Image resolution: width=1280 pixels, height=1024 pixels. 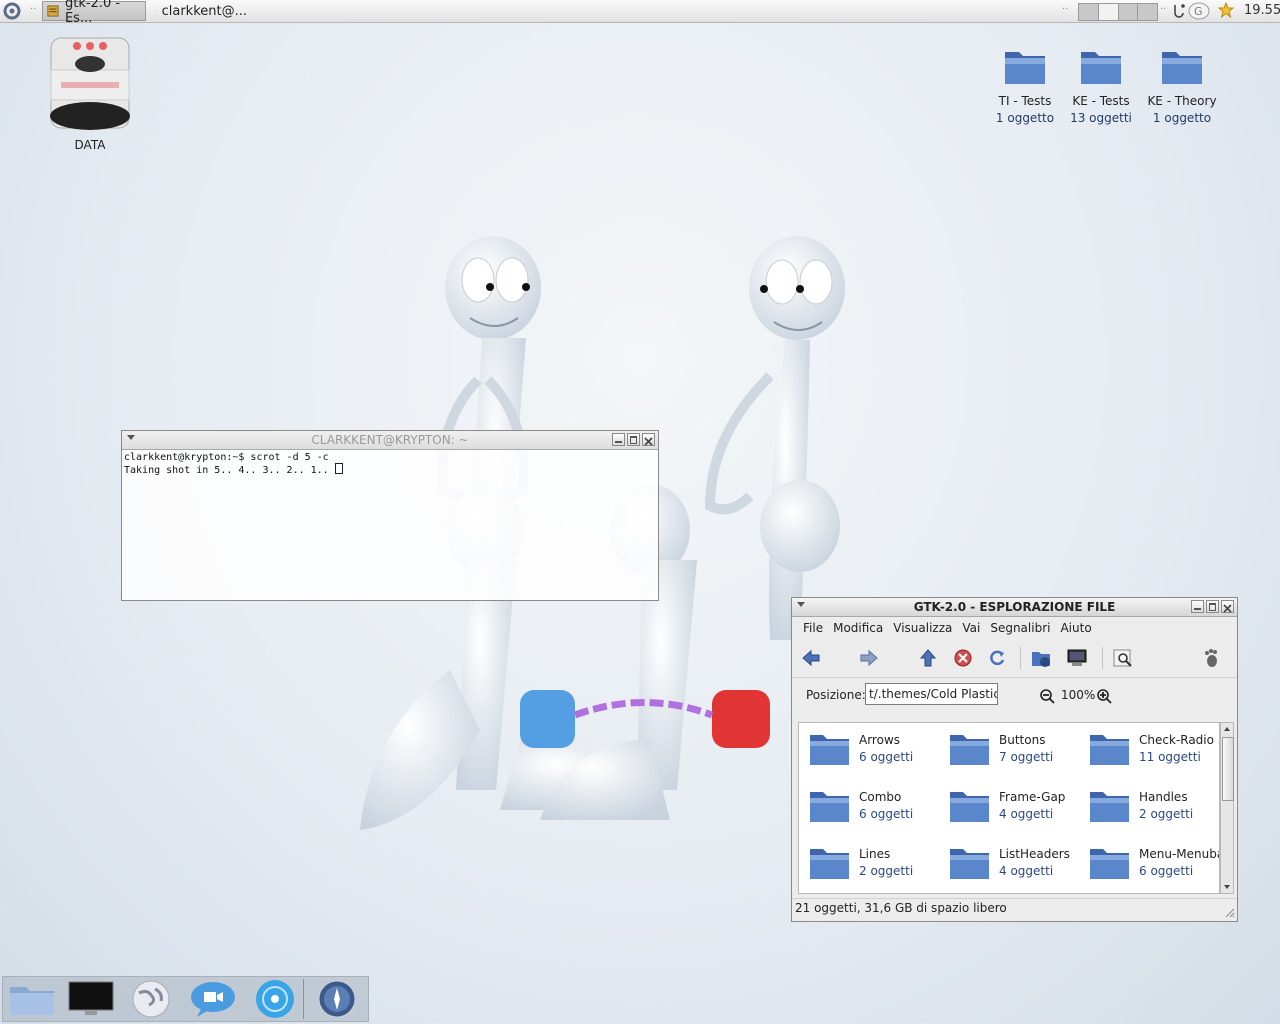 What do you see at coordinates (880, 797) in the screenshot?
I see `item-name: Combo` at bounding box center [880, 797].